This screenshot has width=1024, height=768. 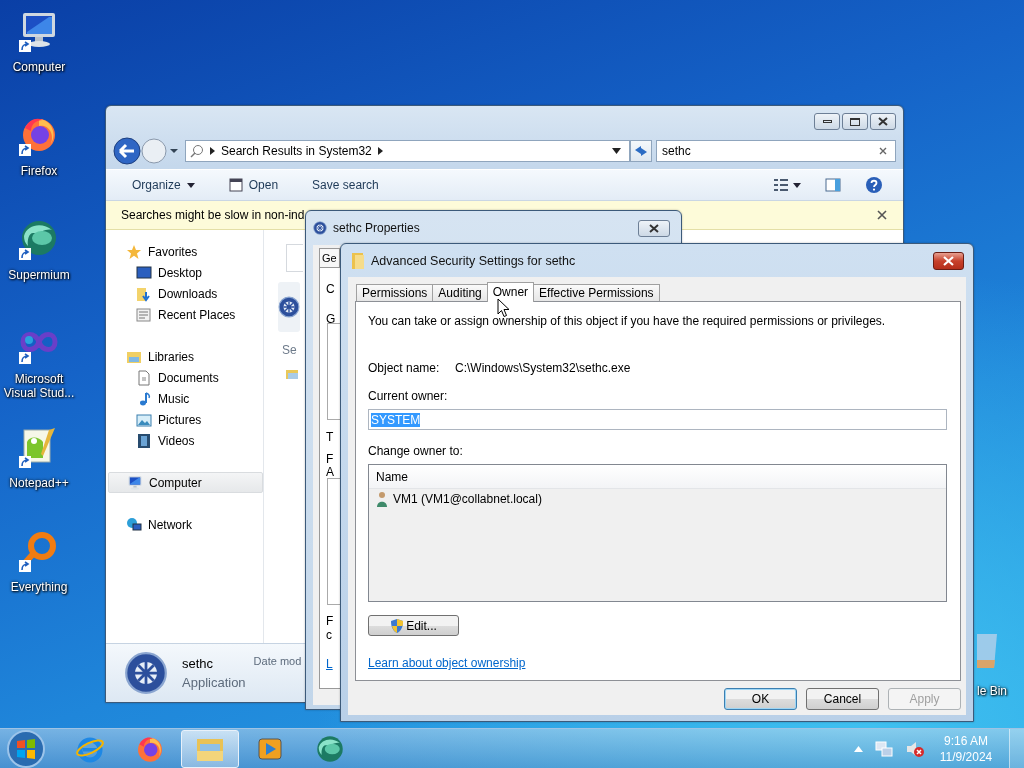 What do you see at coordinates (447, 663) in the screenshot?
I see `learn-more-link: Learn about object ownership` at bounding box center [447, 663].